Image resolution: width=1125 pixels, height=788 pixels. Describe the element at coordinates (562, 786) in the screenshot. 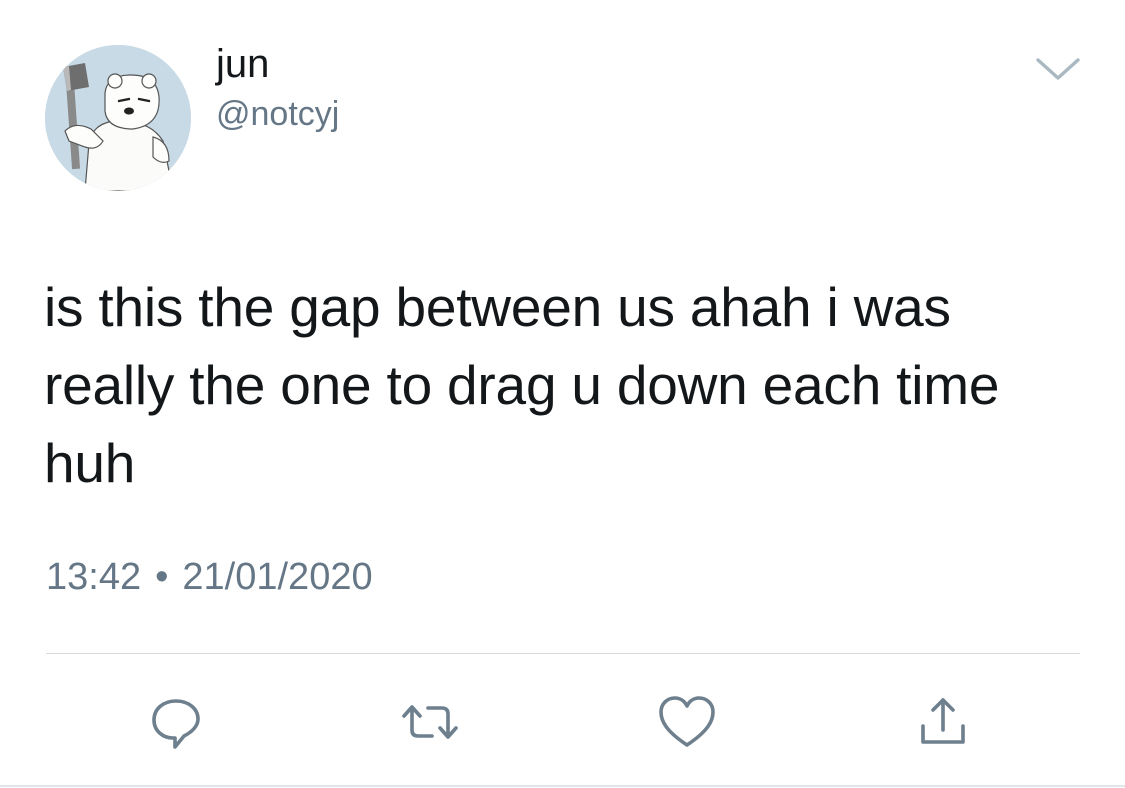

I see `bottom-divider` at that location.